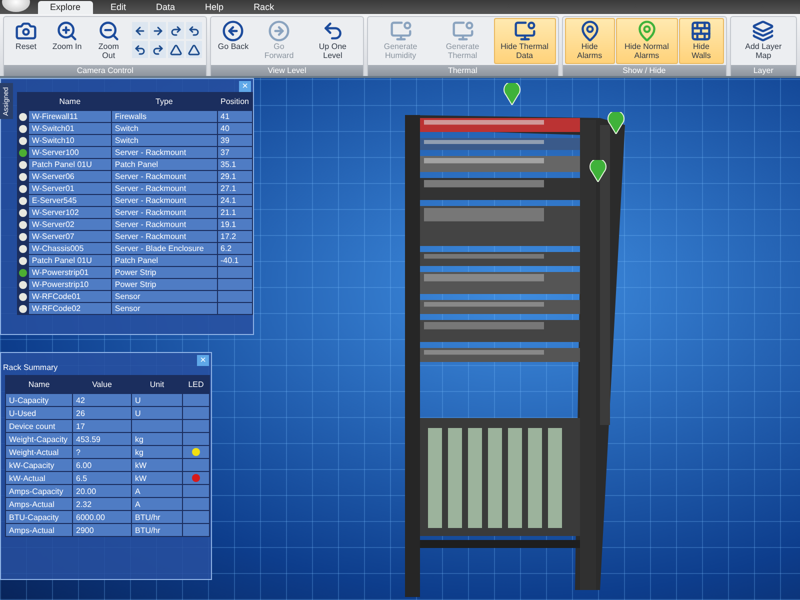  I want to click on u-turn-arrow-icon, so click(333, 31).